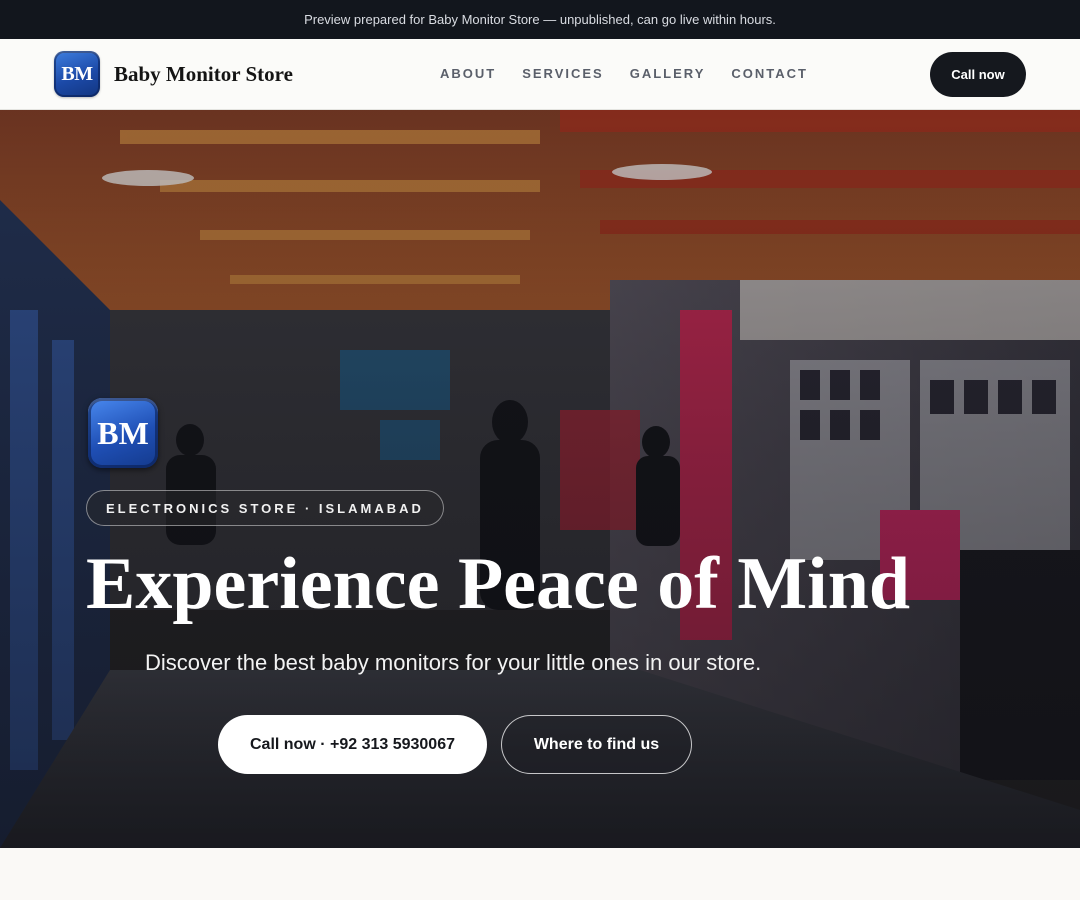 This screenshot has height=900, width=1080. What do you see at coordinates (203, 74) in the screenshot?
I see `brand-name: Baby Monitor Store` at bounding box center [203, 74].